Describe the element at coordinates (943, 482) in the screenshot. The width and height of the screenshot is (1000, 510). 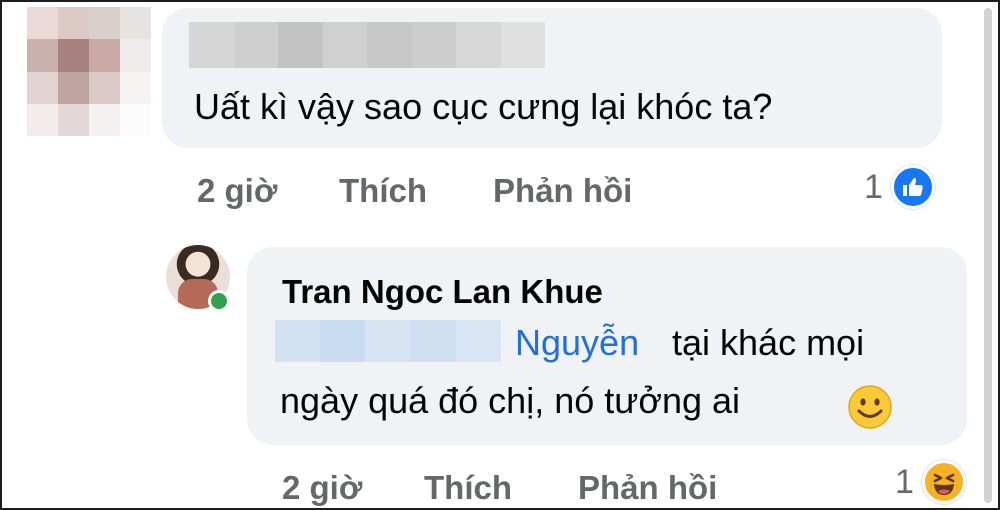
I see `haha-icon` at that location.